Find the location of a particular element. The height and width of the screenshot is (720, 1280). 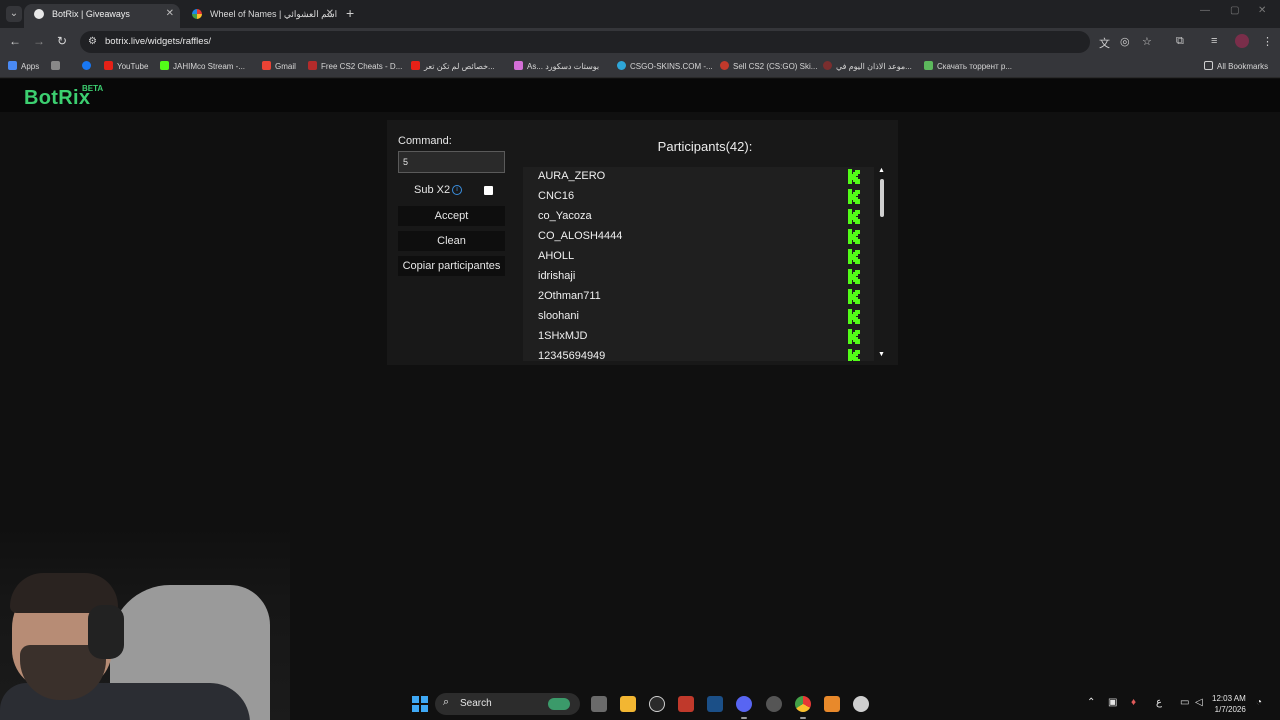

botrix-favicon-icon is located at coordinates (39, 14).